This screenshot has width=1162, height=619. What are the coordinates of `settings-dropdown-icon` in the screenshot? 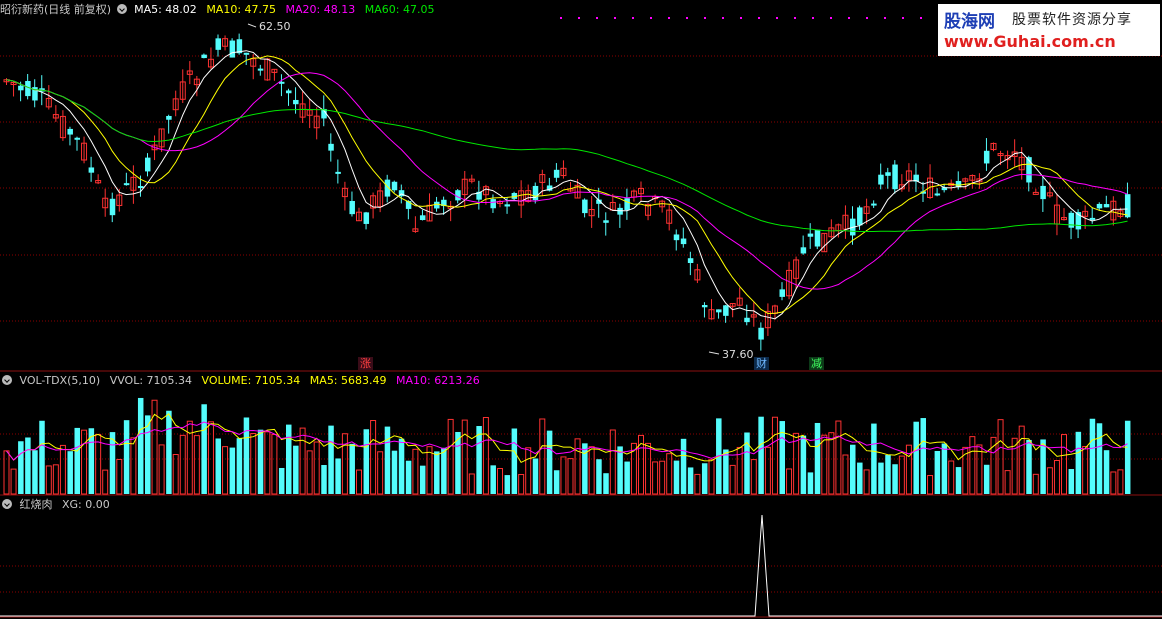 It's located at (121, 9).